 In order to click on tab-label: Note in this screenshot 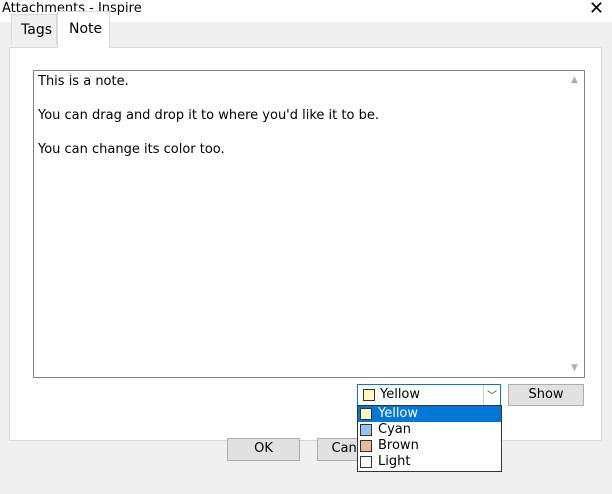, I will do `click(86, 29)`.